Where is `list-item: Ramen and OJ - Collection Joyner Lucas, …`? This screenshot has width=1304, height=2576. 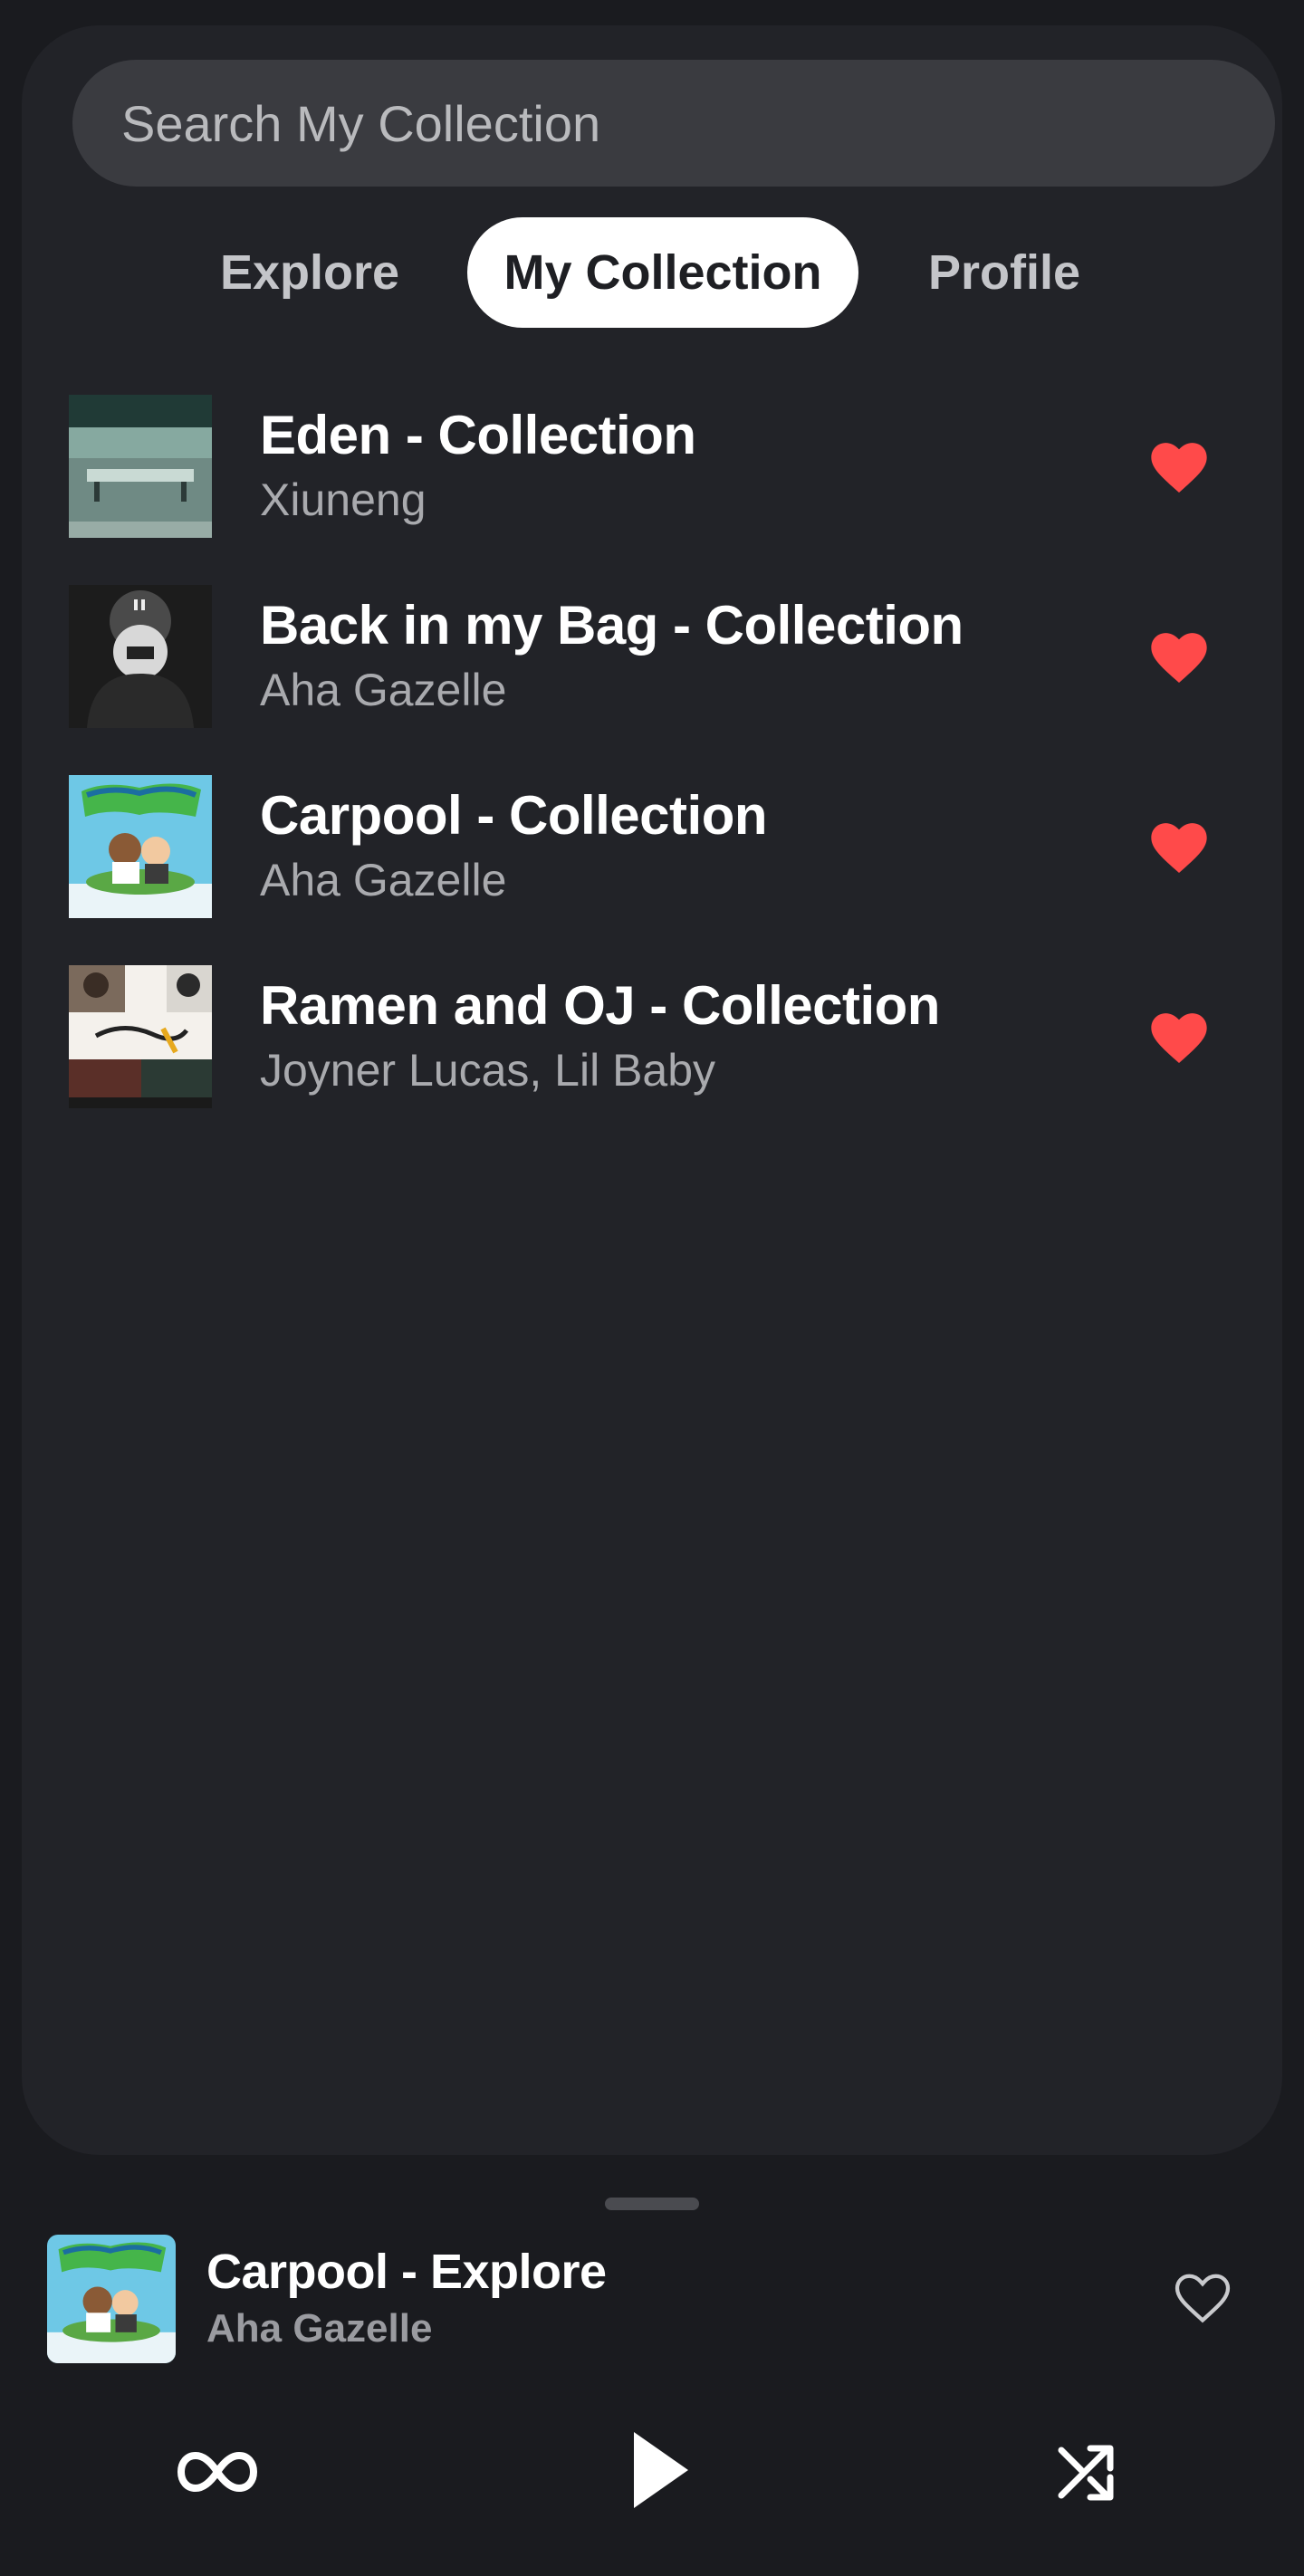 list-item: Ramen and OJ - Collection Joyner Lucas, … is located at coordinates (652, 1037).